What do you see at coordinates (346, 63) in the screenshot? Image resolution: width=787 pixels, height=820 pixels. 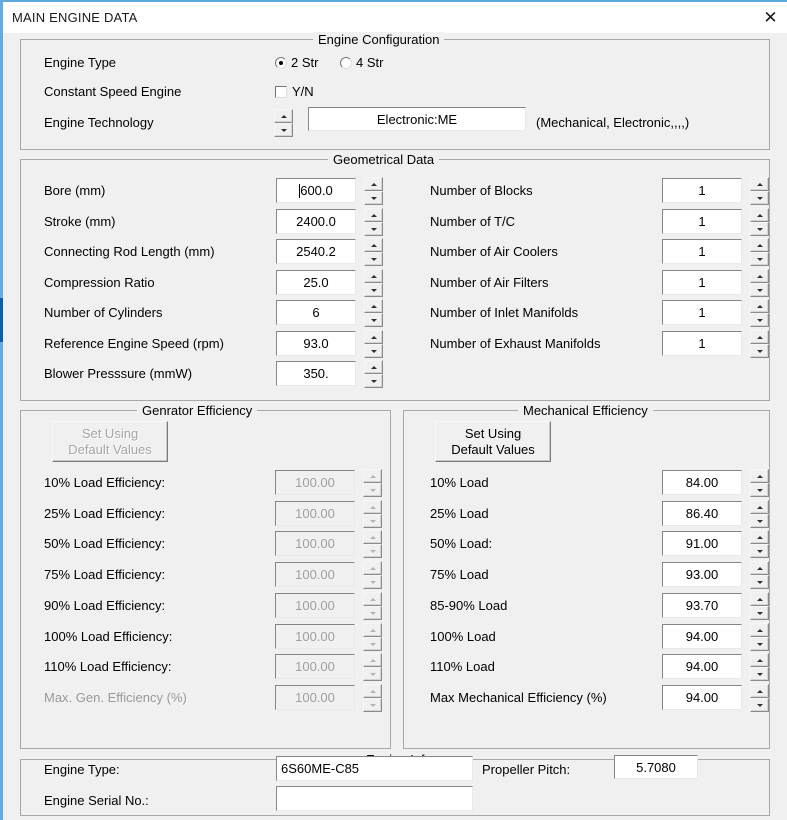 I see `radio-4str` at bounding box center [346, 63].